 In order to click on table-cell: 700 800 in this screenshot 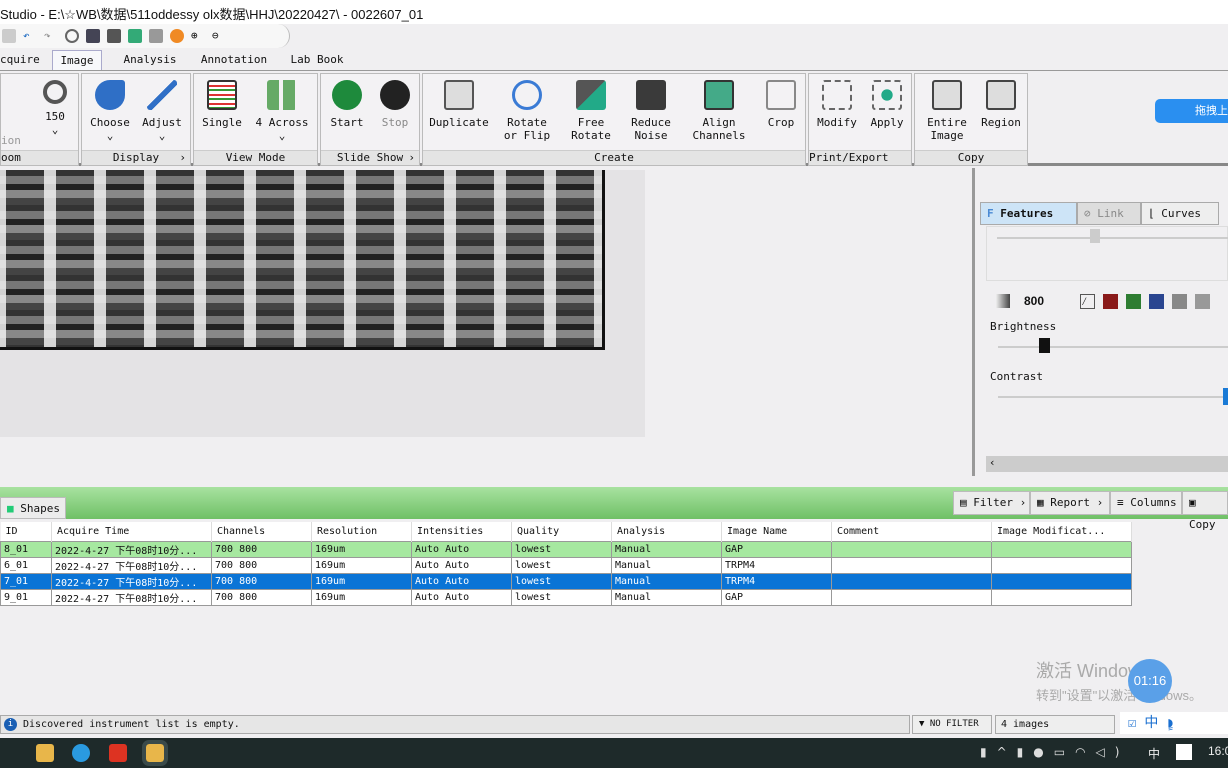, I will do `click(261, 549)`.